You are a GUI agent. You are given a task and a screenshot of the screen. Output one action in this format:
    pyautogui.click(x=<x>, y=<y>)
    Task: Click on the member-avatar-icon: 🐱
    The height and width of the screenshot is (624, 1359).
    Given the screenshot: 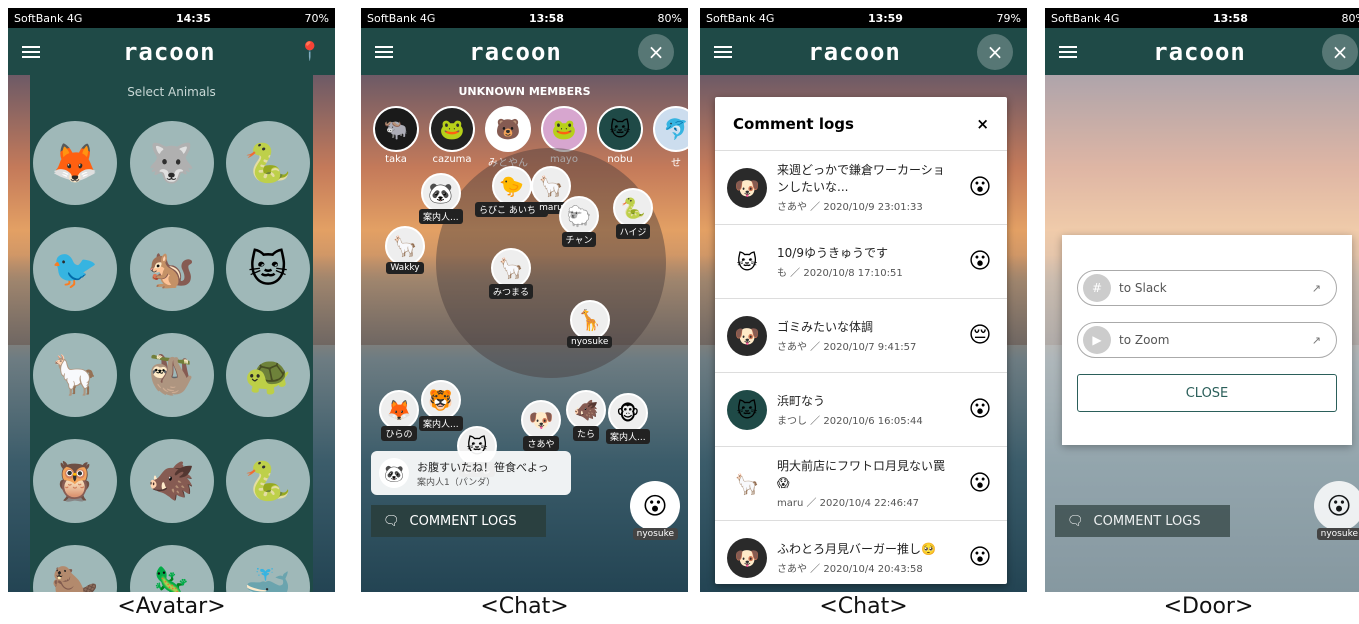 What is the action you would take?
    pyautogui.click(x=620, y=129)
    